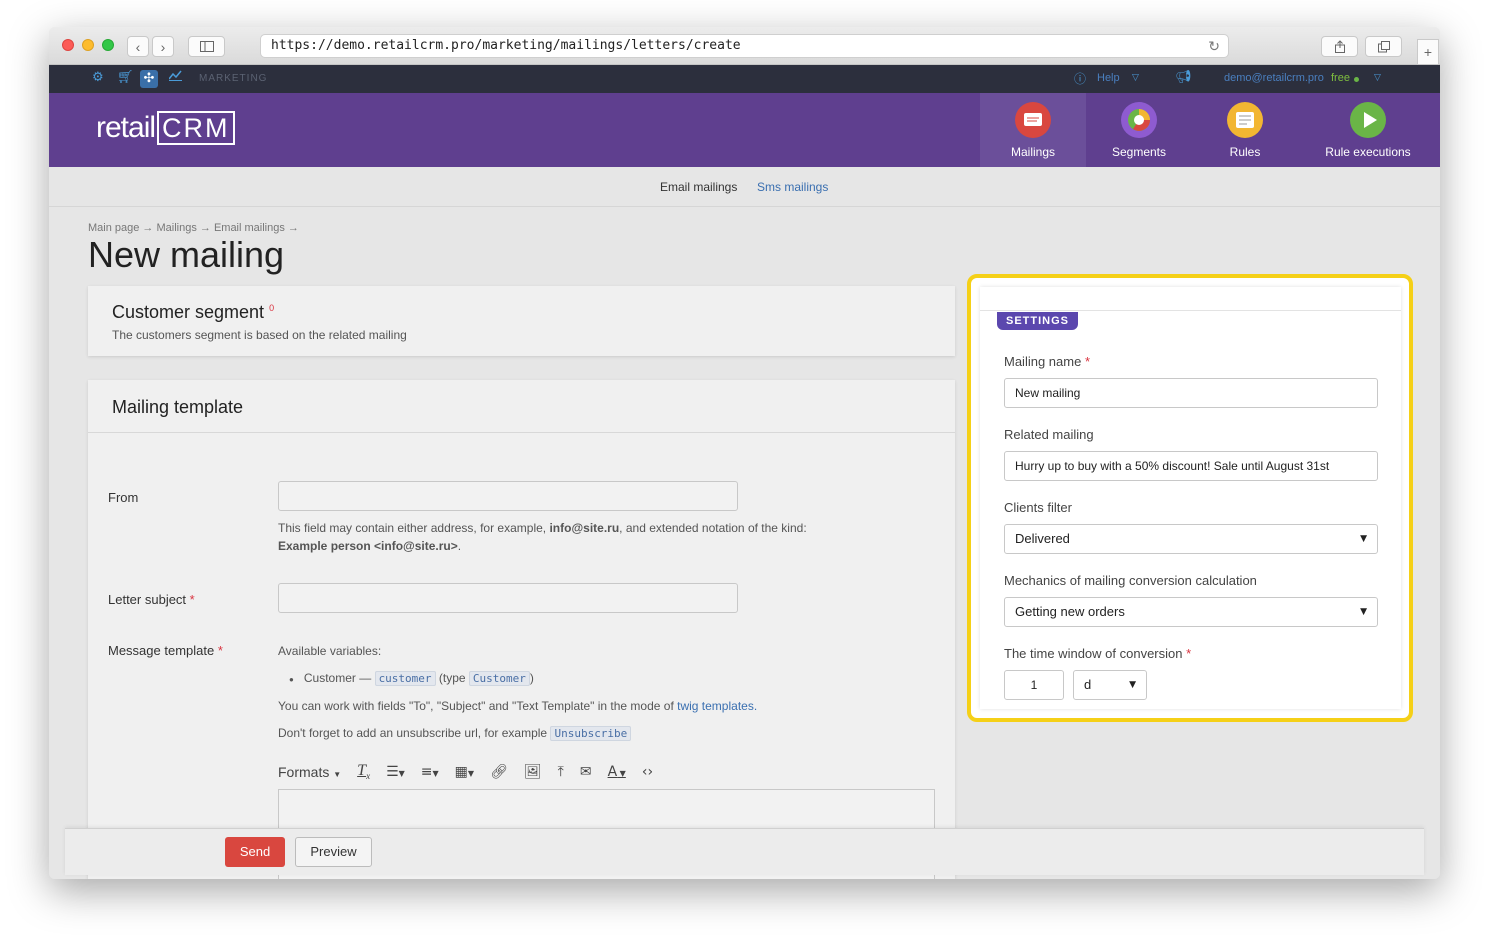  What do you see at coordinates (193, 228) in the screenshot?
I see `breadcrumb: Main page → Mailings → Email mailings →` at bounding box center [193, 228].